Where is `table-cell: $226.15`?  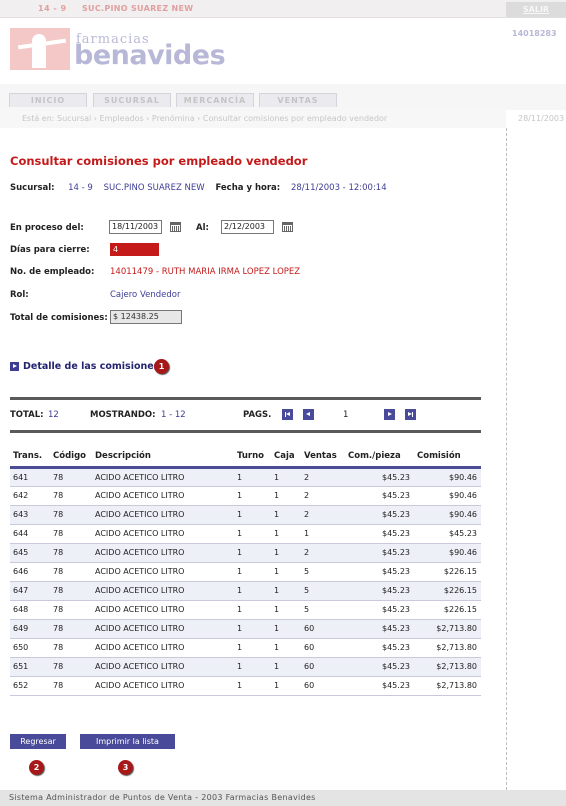 table-cell: $226.15 is located at coordinates (447, 591).